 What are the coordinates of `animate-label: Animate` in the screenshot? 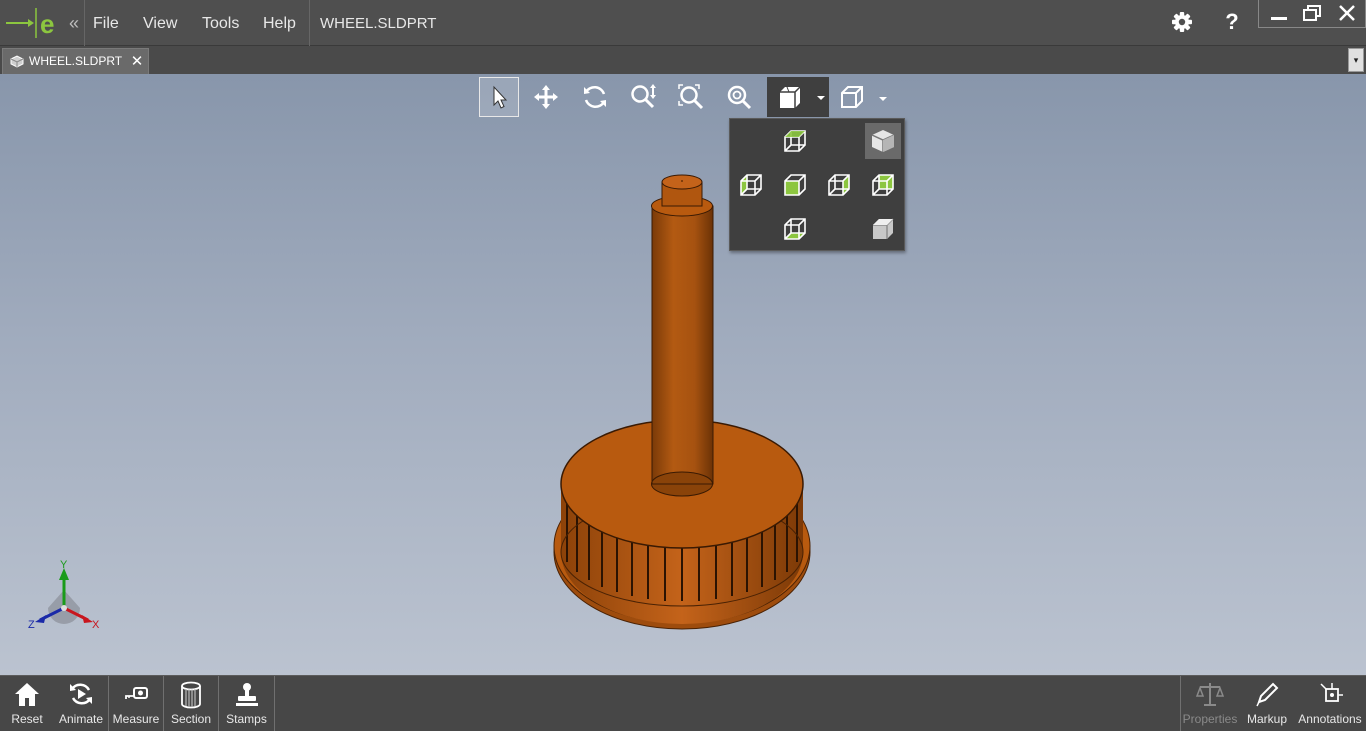 It's located at (81, 719).